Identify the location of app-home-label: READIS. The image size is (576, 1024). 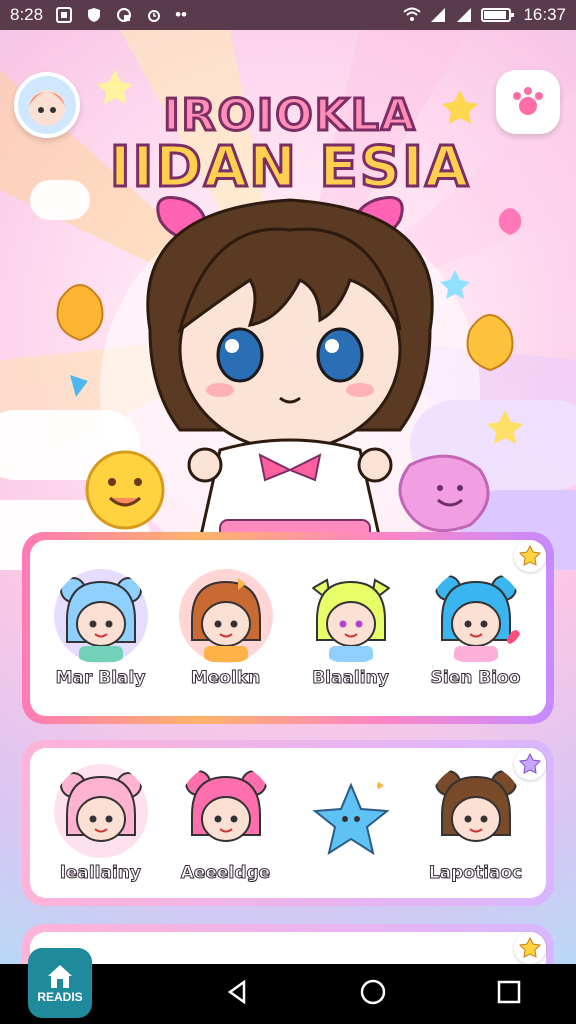
(60, 997).